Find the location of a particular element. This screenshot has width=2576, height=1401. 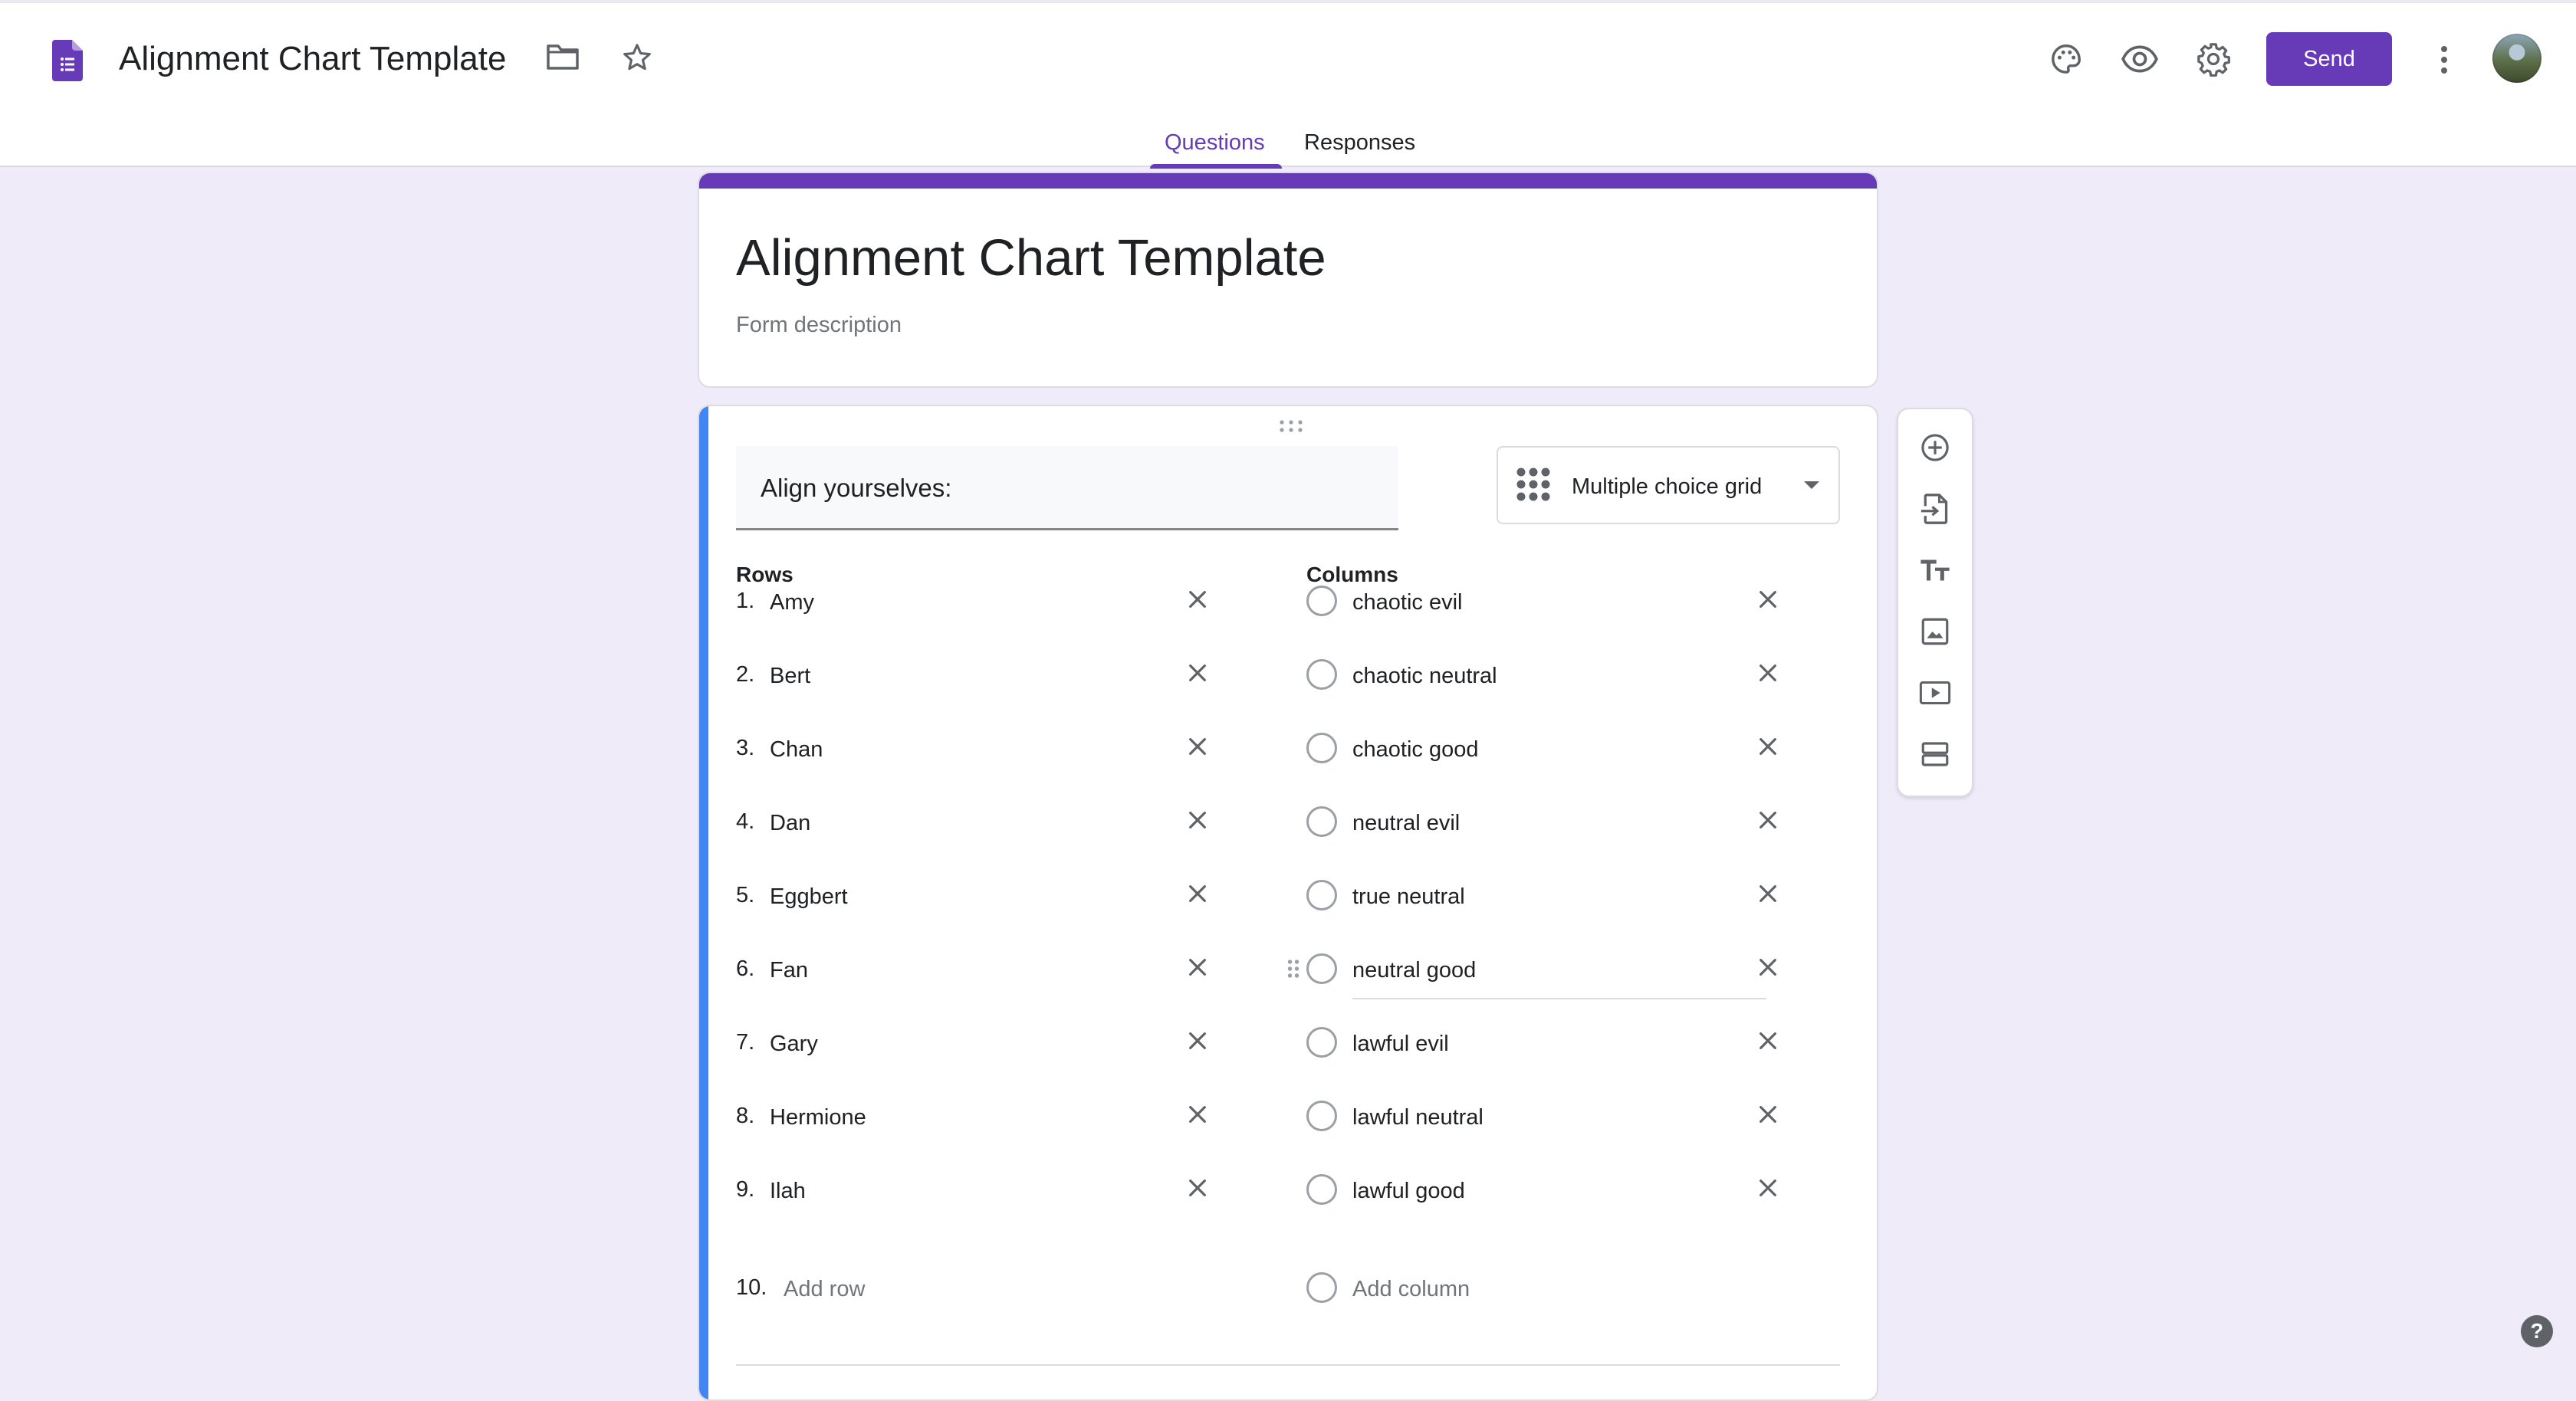

question-side-toolbar is located at coordinates (1935, 602).